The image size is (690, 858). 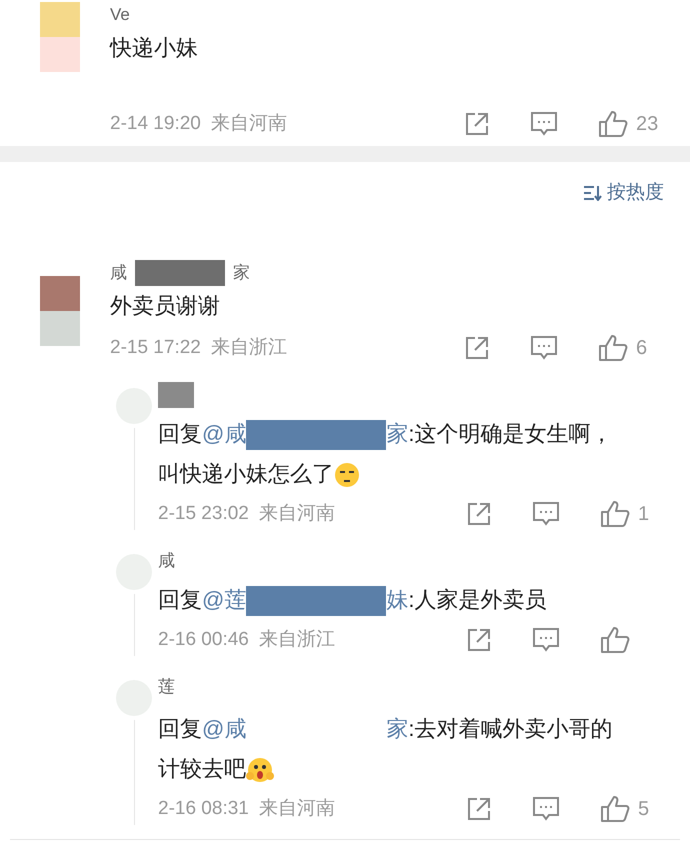 What do you see at coordinates (203, 514) in the screenshot?
I see `comment-time: 2-15 23:02` at bounding box center [203, 514].